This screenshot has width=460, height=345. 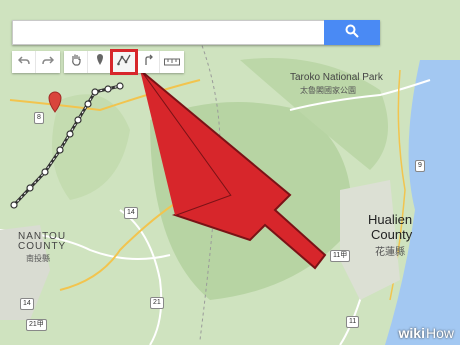 I want to click on map-label-hualien: Hualien, so click(x=390, y=219).